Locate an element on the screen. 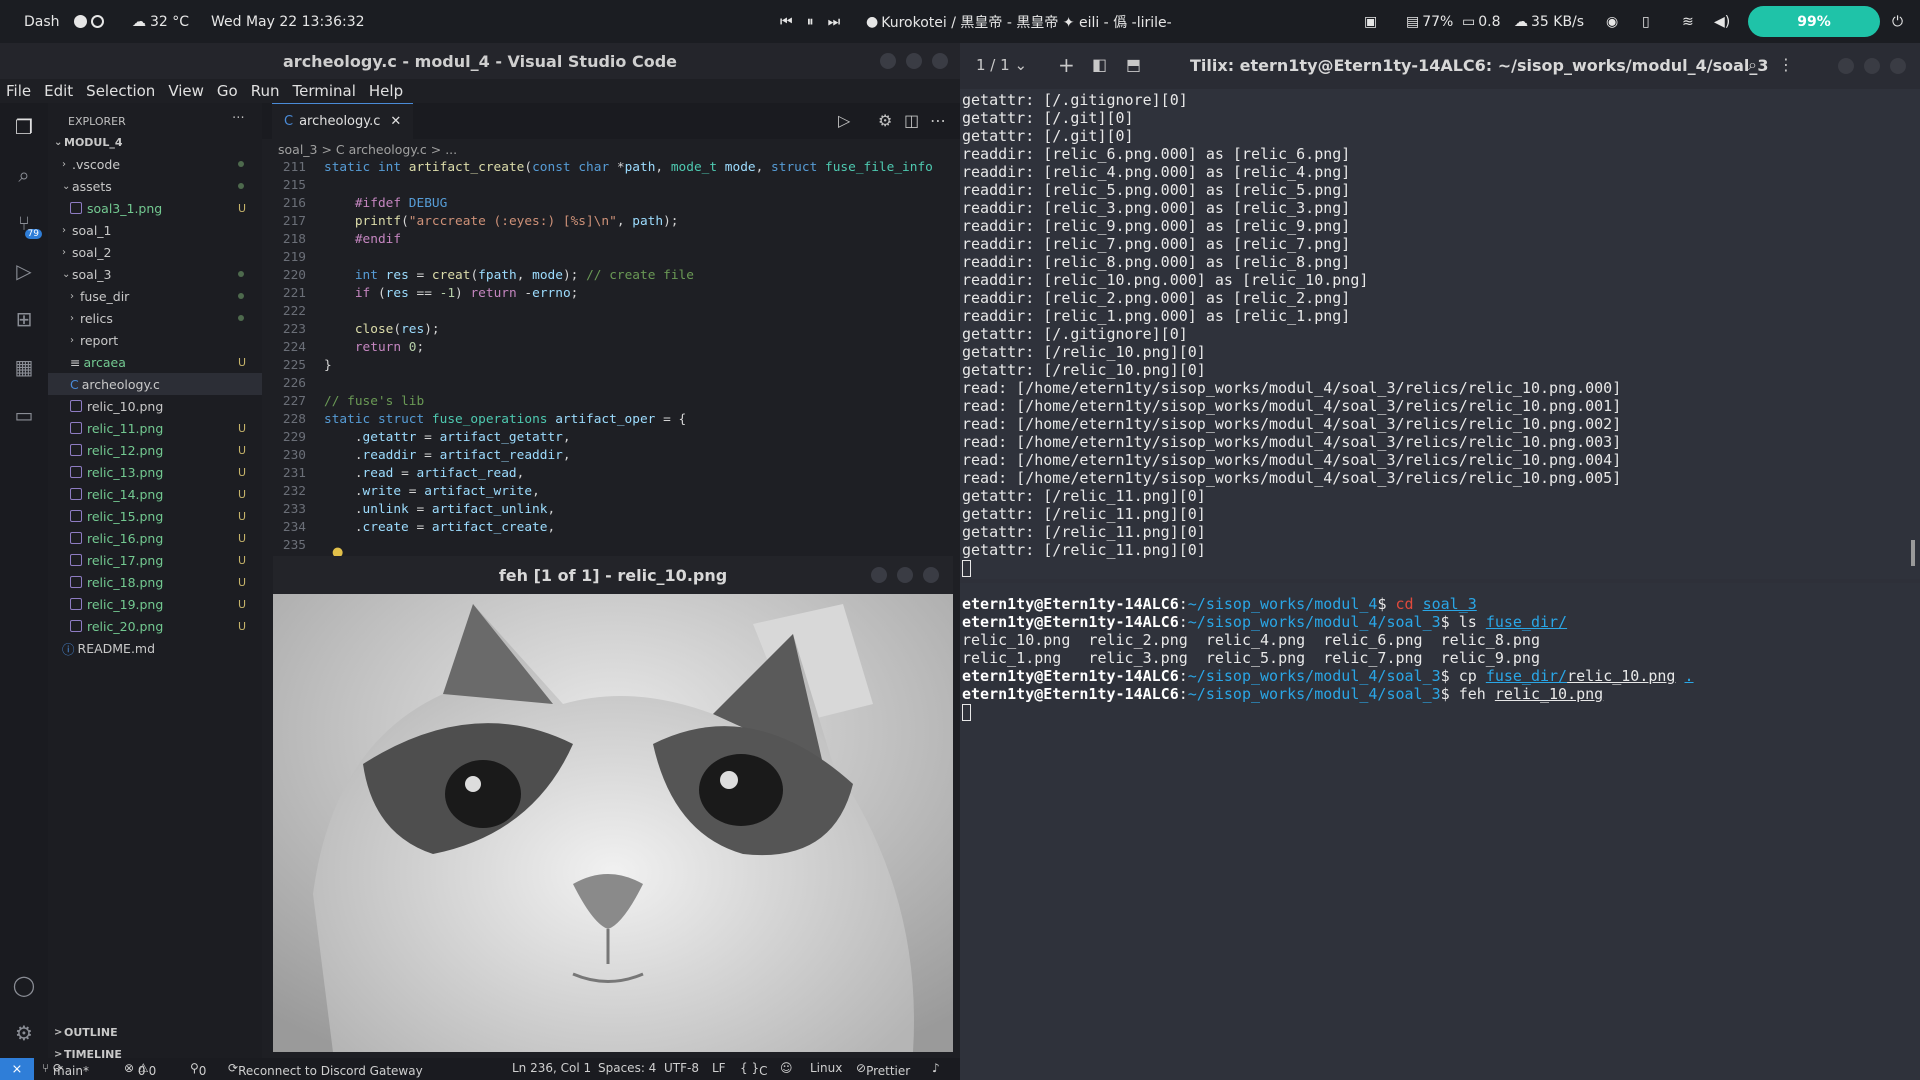 This screenshot has height=1080, width=1920. add-session-icon: + is located at coordinates (1066, 65).